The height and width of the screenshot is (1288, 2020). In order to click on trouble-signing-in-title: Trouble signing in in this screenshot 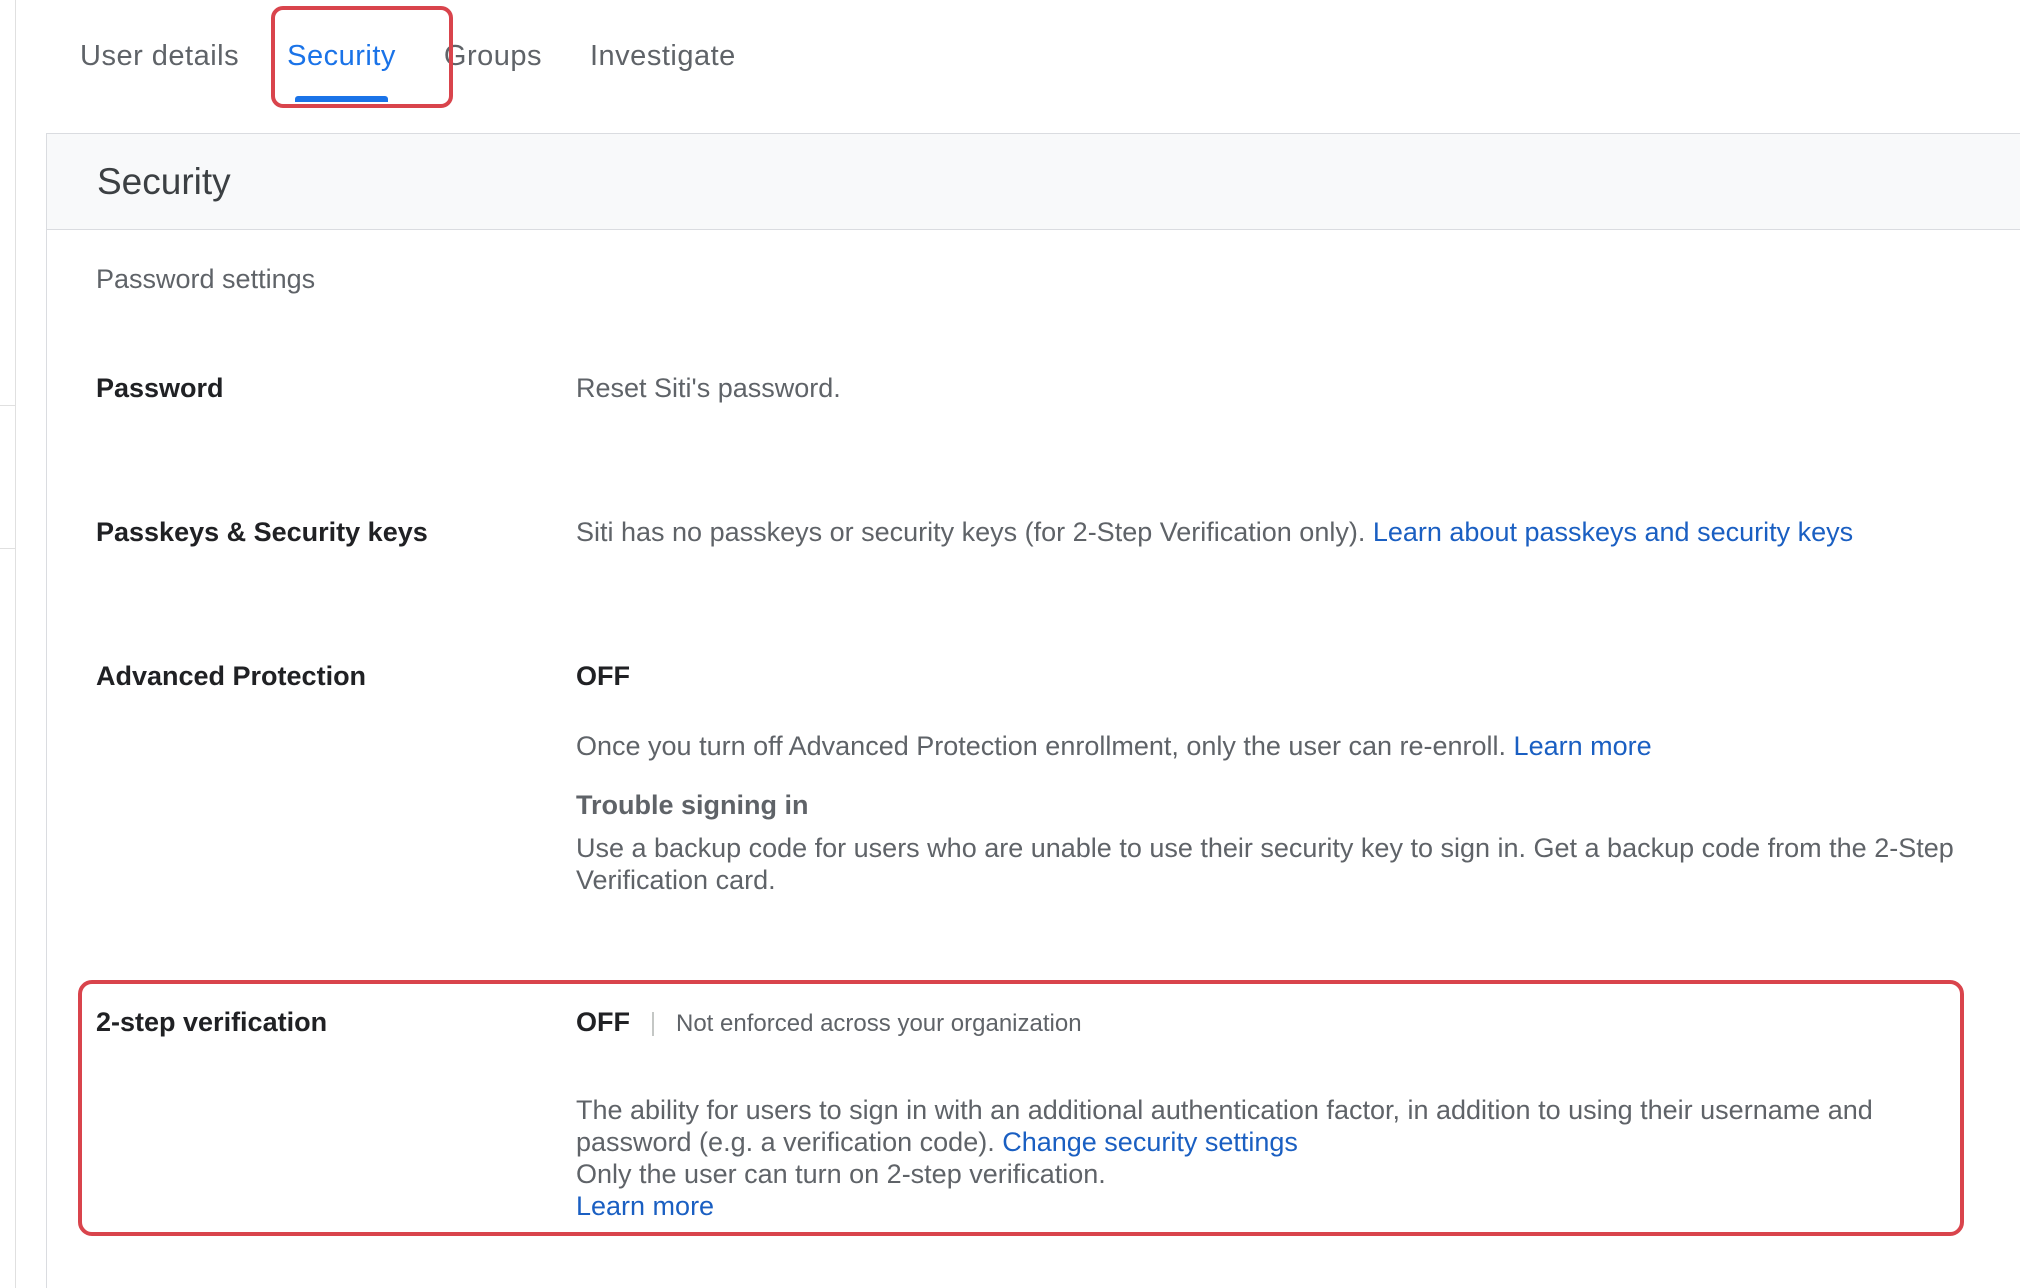, I will do `click(692, 805)`.